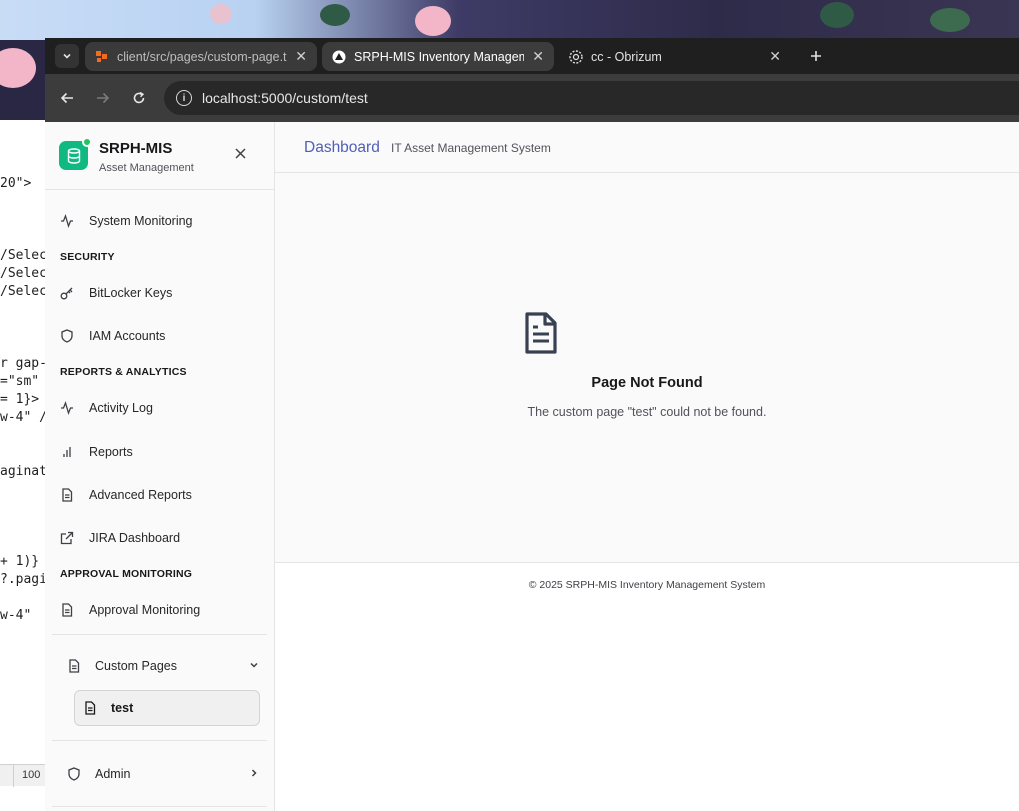 The height and width of the screenshot is (811, 1019). I want to click on site-info-icon: i, so click(184, 98).